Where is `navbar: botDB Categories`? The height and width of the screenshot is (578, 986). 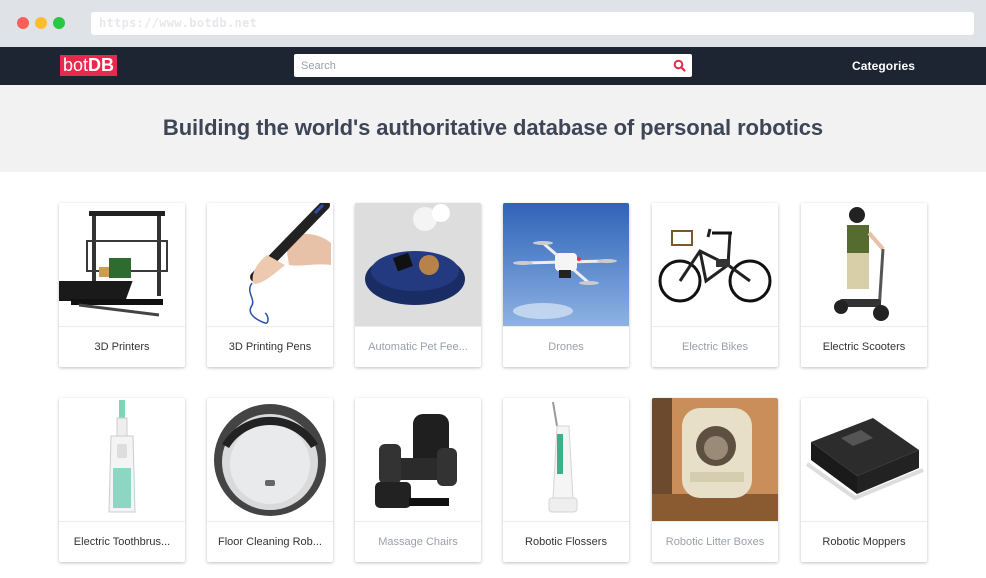
navbar: botDB Categories is located at coordinates (493, 66).